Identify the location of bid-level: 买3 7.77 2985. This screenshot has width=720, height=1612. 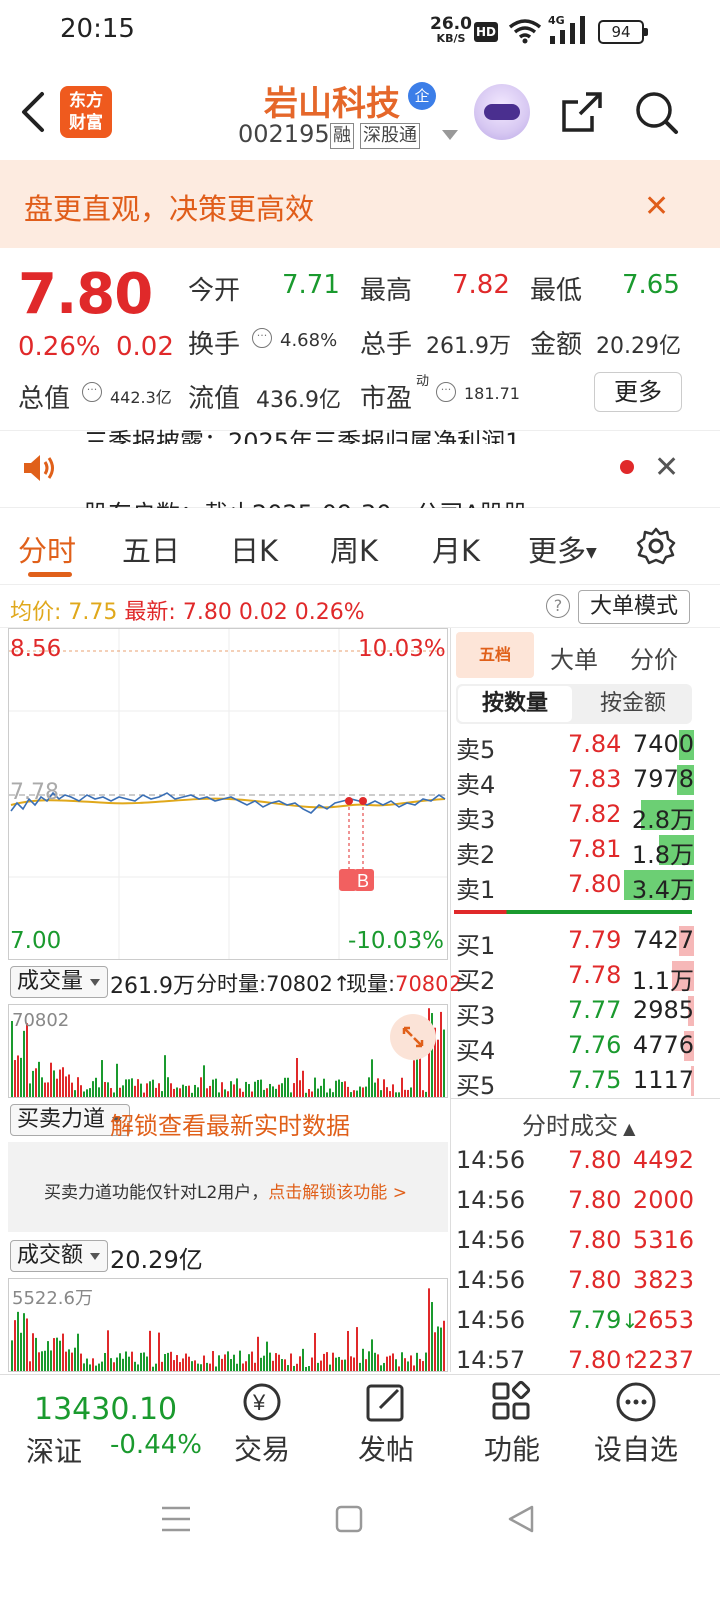
(586, 1012).